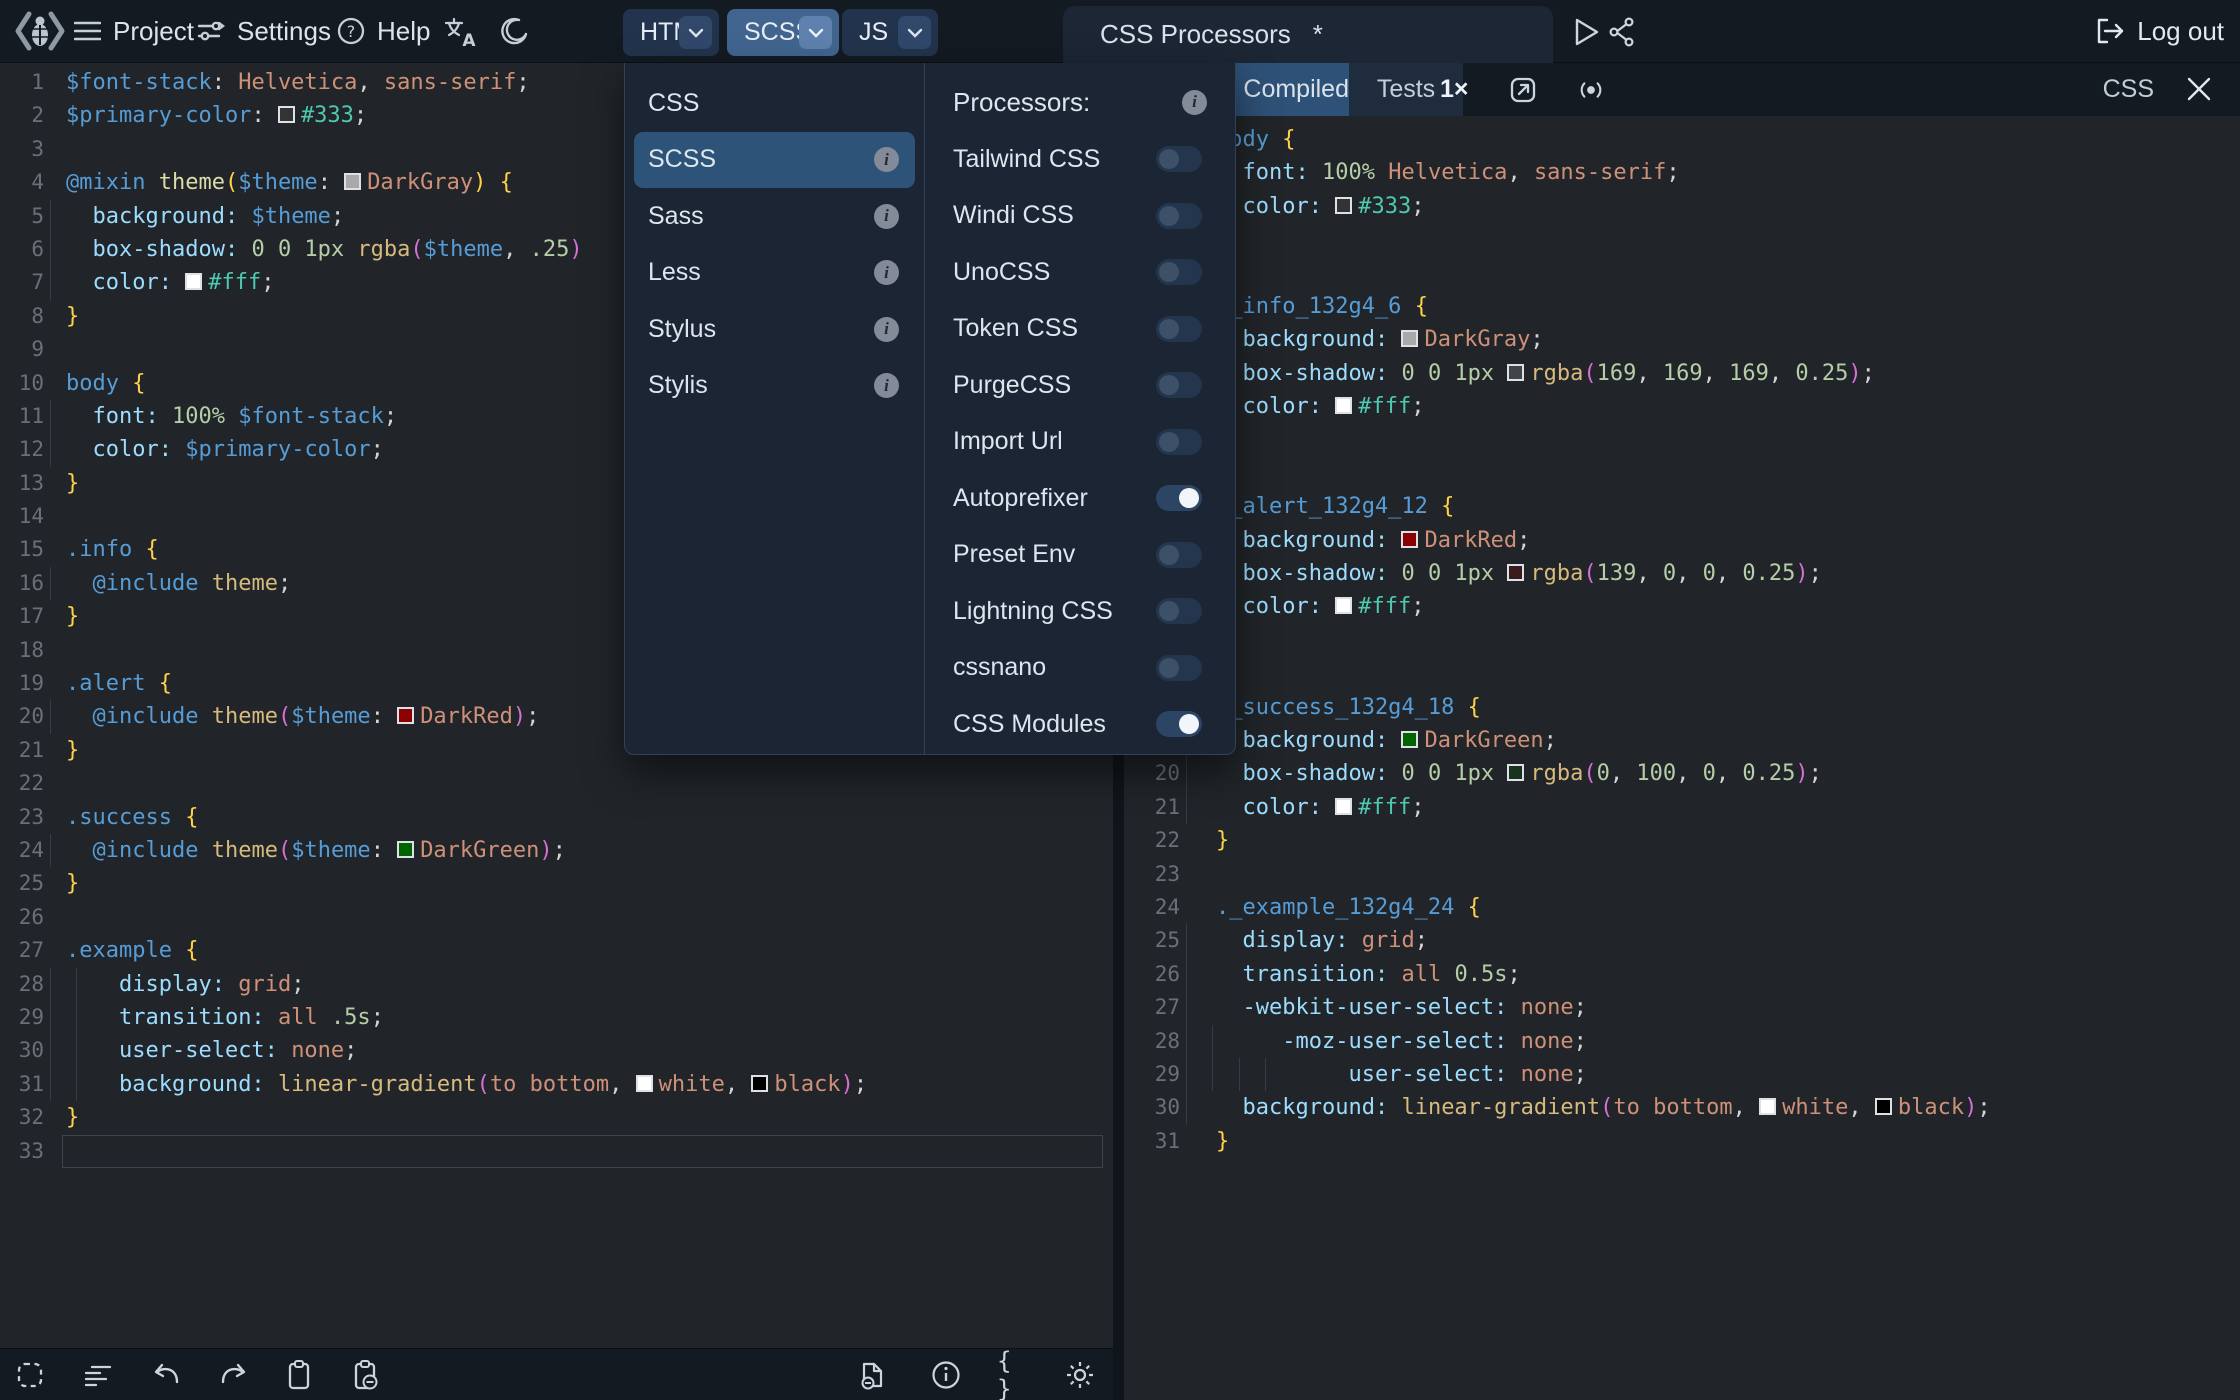 Image resolution: width=2240 pixels, height=1400 pixels. I want to click on run-button, so click(1587, 32).